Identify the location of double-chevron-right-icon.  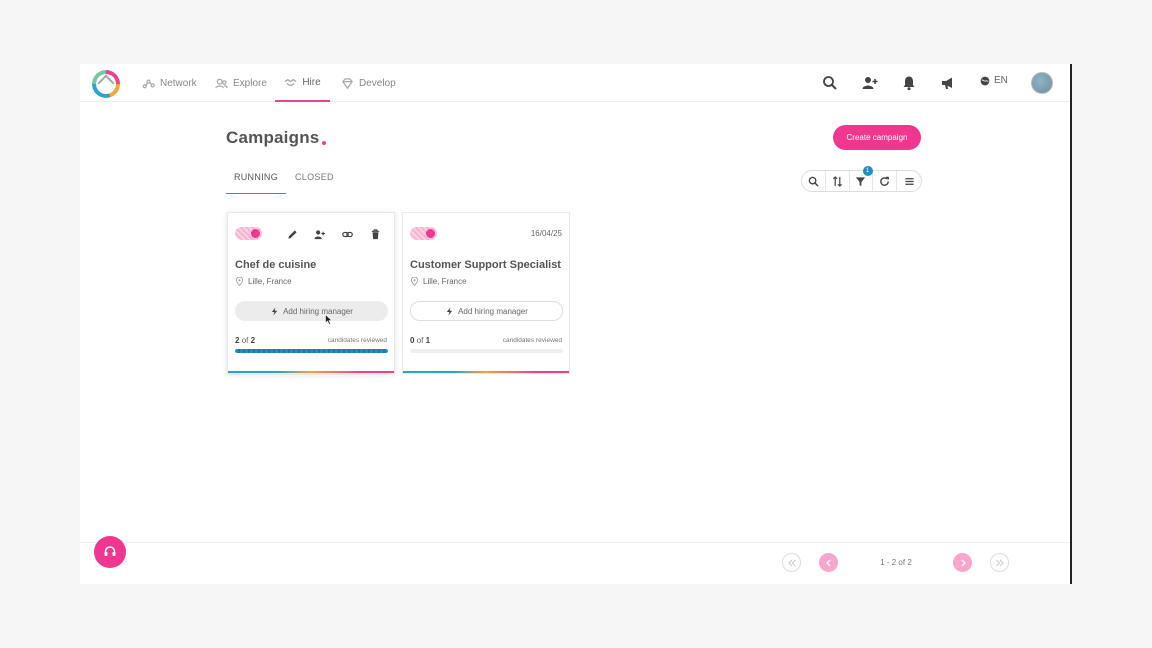
(999, 562).